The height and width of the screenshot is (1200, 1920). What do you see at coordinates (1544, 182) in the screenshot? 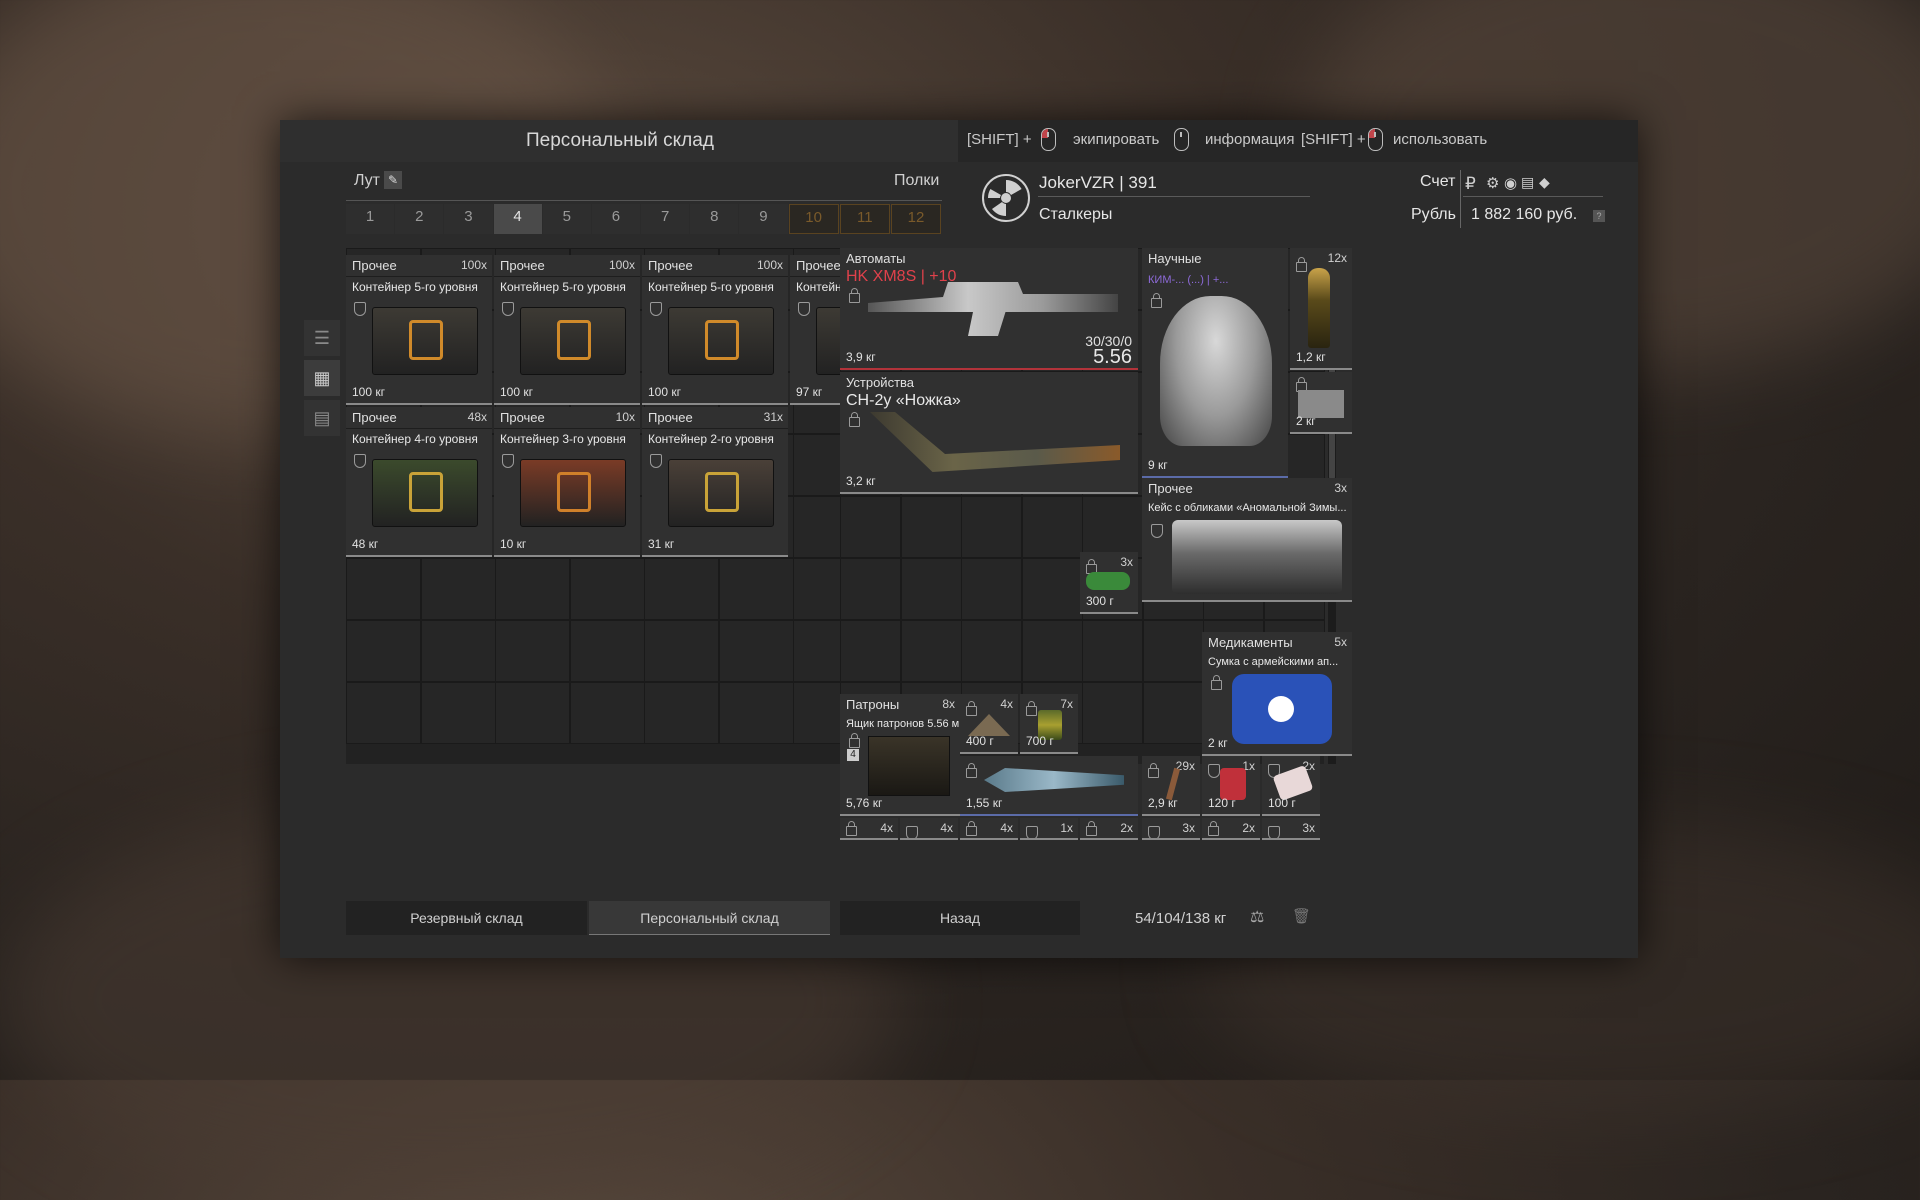
I see `token-icon: ◆` at bounding box center [1544, 182].